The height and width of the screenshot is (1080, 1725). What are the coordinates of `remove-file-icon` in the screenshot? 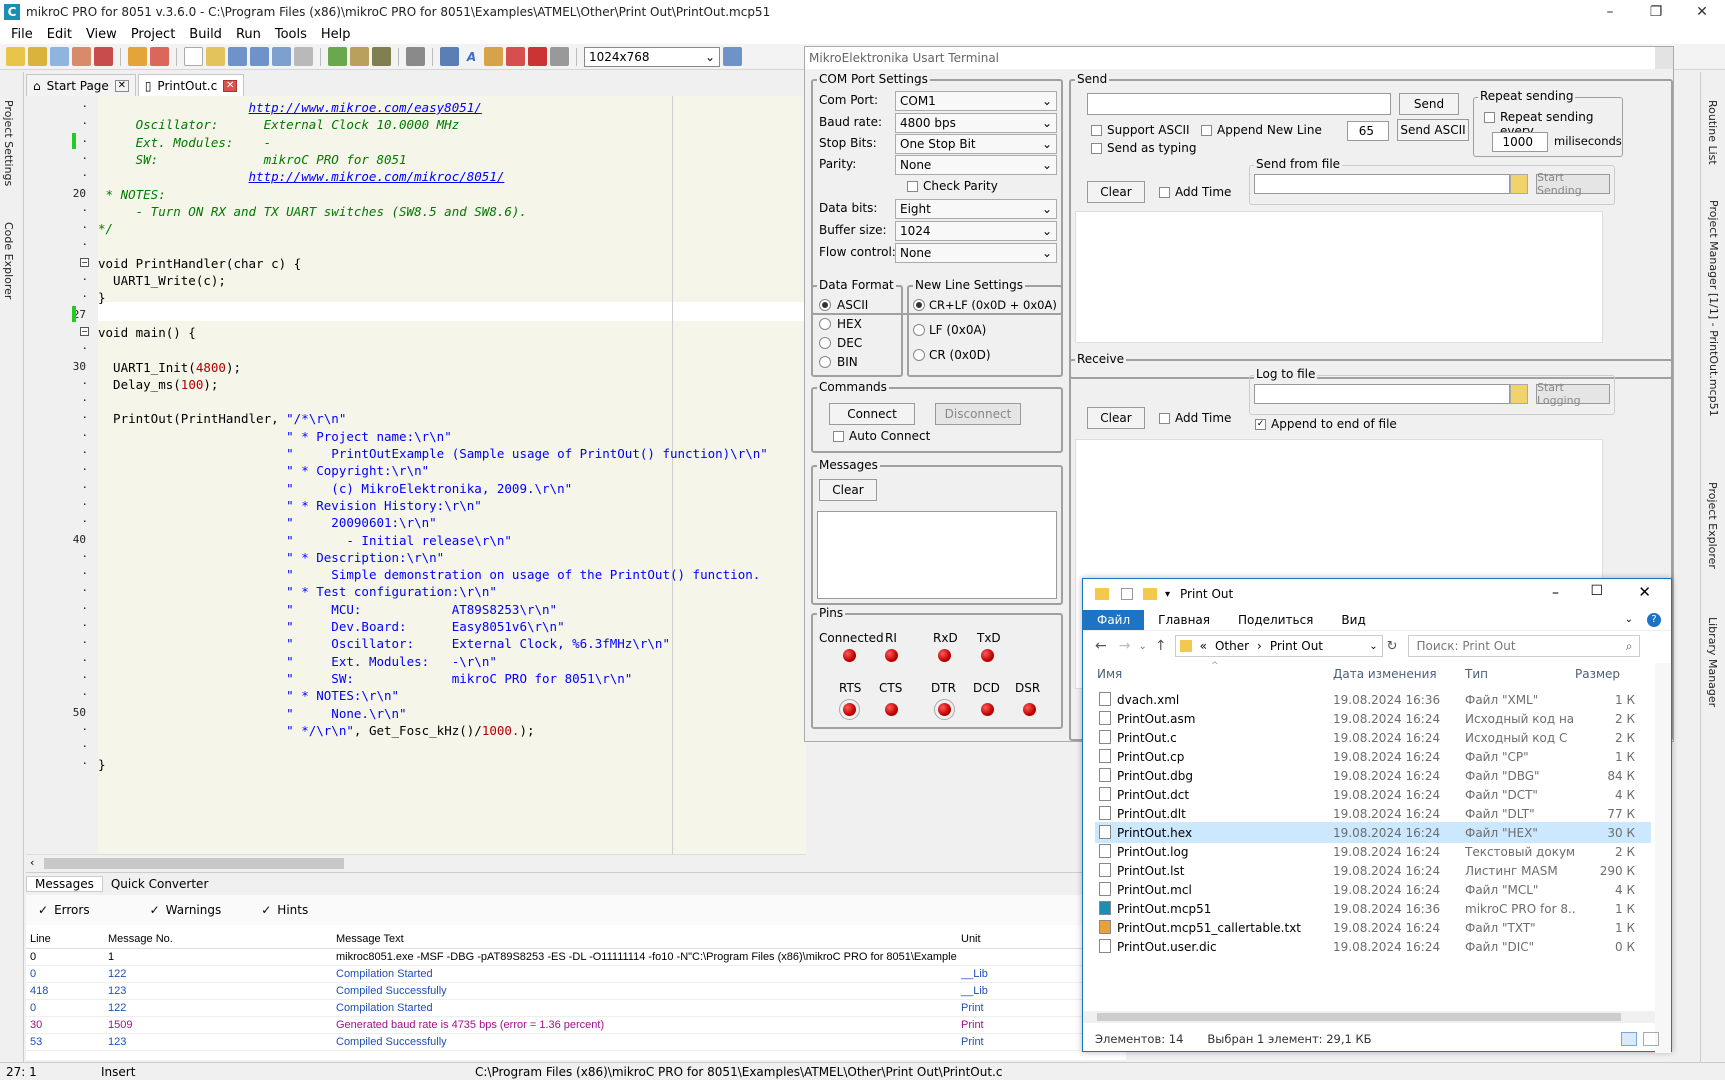 It's located at (159, 56).